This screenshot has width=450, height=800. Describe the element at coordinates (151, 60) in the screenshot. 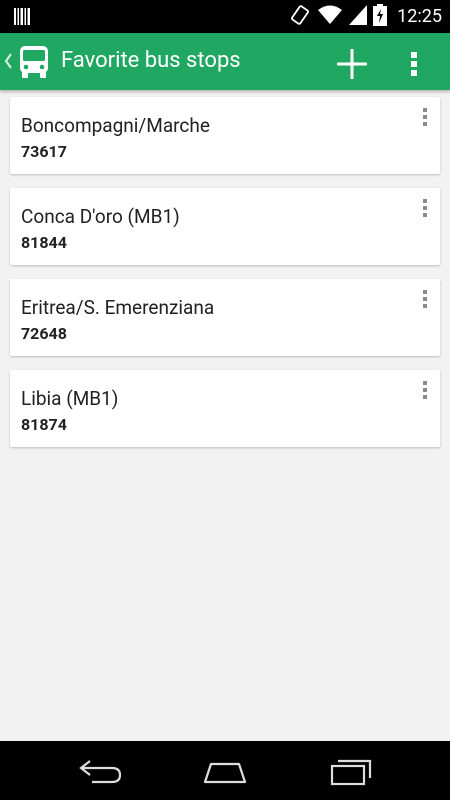

I see `page-title: Favorite bus stops` at that location.